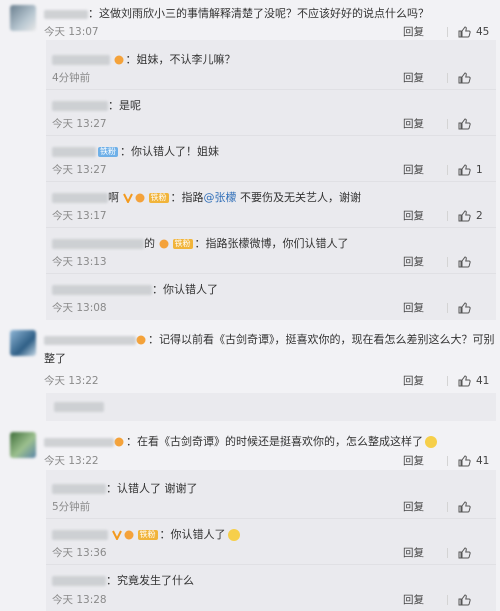  Describe the element at coordinates (192, 197) in the screenshot. I see `reply-text-prefix: 指路` at that location.